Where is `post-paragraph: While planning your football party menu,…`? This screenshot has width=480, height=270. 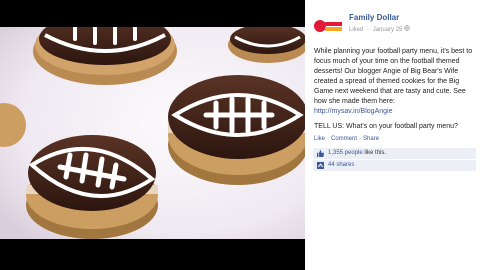 post-paragraph: While planning your football party menu,… is located at coordinates (393, 76).